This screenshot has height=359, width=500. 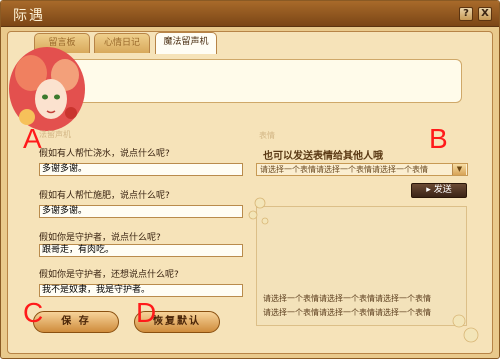 I want to click on send-icon: ▸, so click(x=428, y=190).